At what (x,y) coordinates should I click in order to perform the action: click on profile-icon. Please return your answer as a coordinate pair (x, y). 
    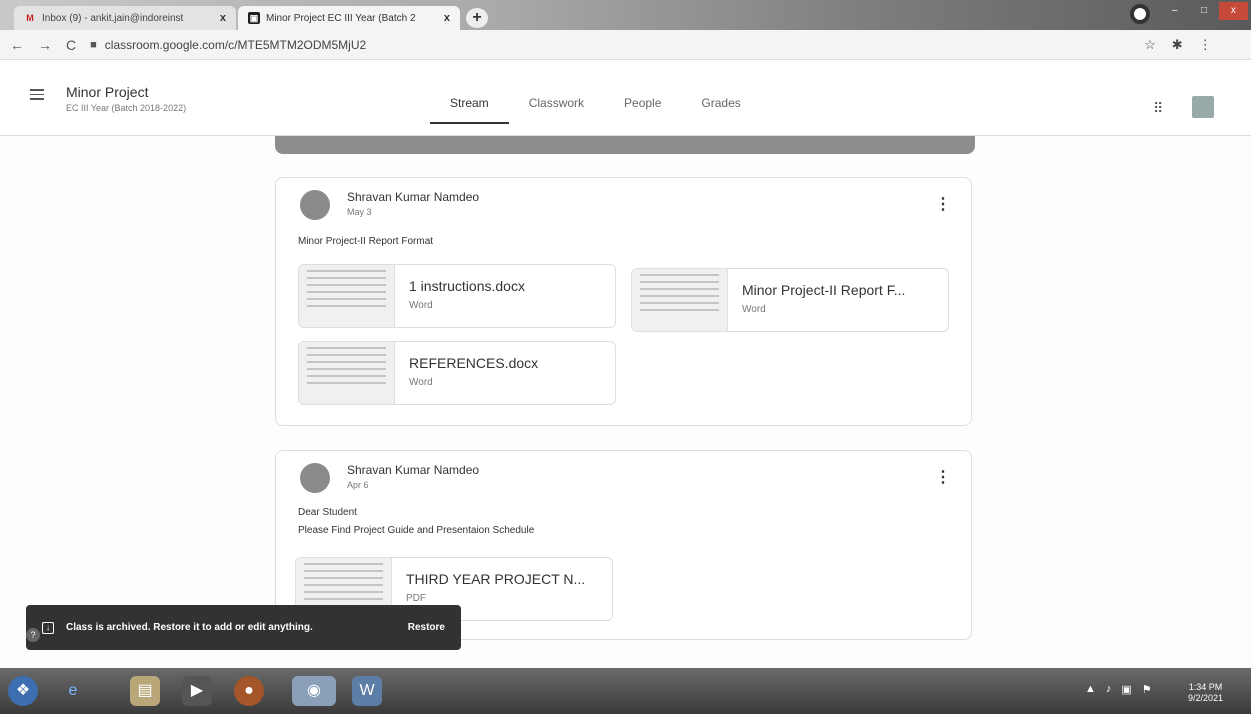
    Looking at the image, I should click on (1140, 14).